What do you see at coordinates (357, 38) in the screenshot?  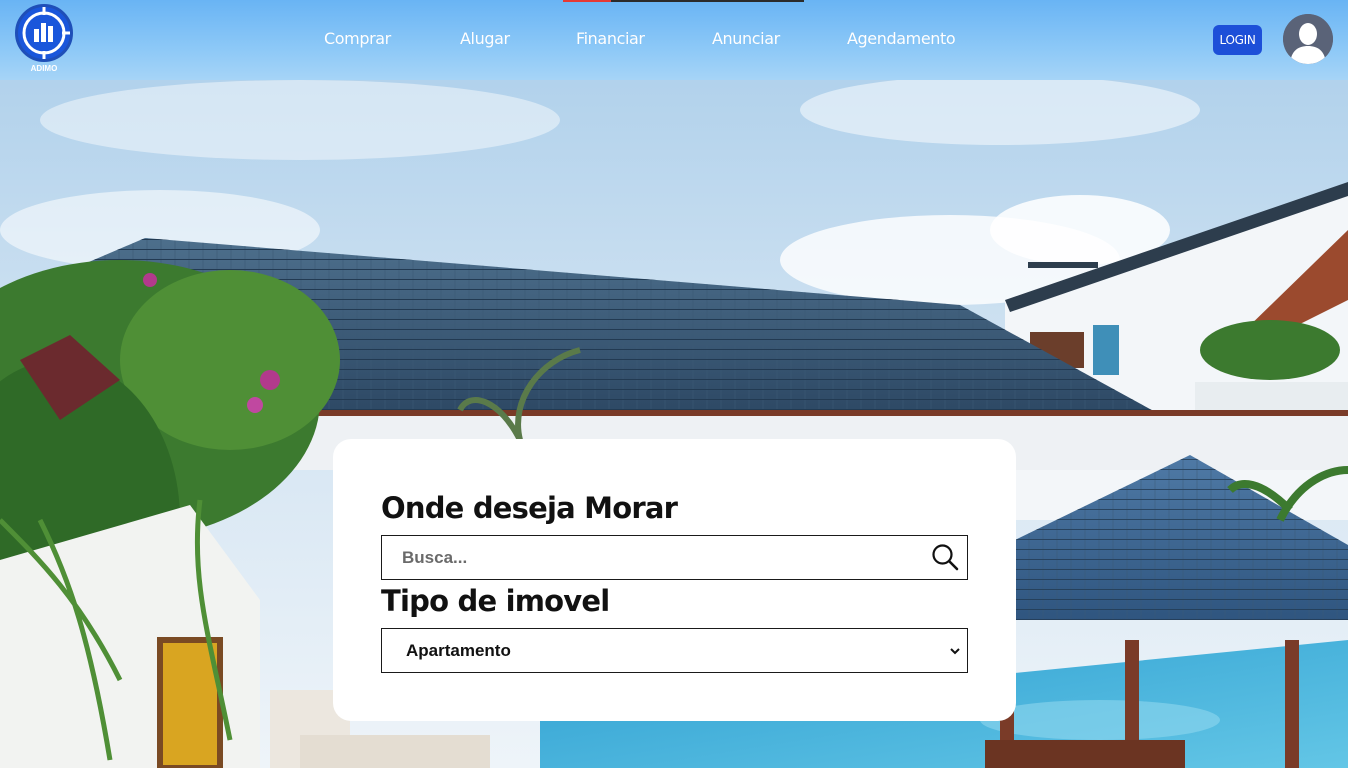 I see `nav-item-comprar: Comprar` at bounding box center [357, 38].